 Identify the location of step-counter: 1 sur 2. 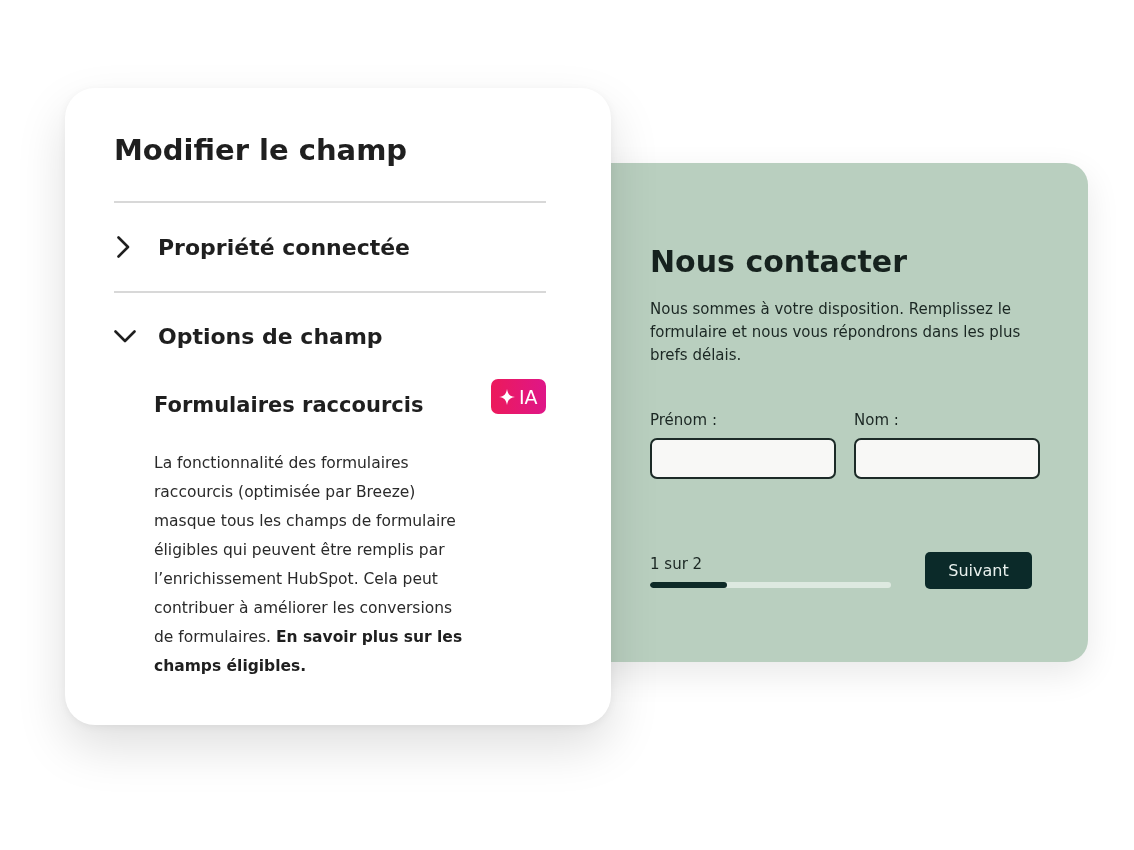
(676, 564).